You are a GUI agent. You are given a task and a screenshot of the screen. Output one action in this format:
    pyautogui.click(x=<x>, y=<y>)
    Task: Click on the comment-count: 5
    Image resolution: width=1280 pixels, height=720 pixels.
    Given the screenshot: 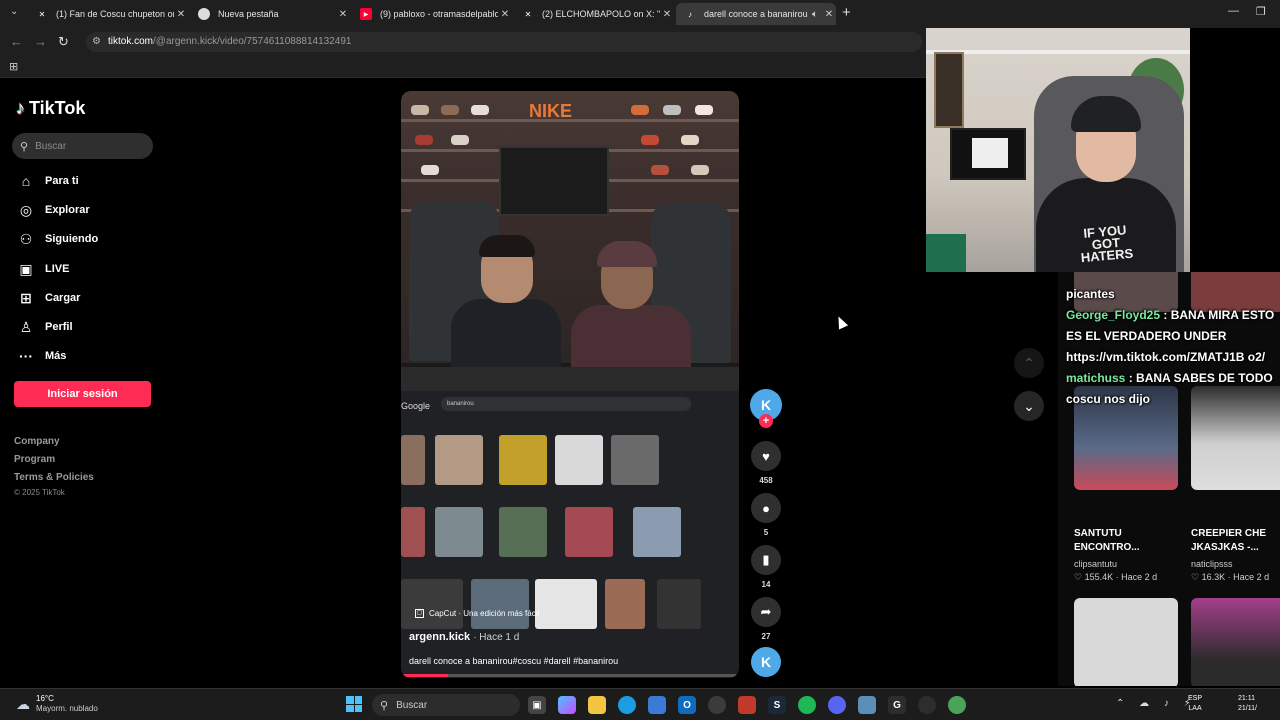 What is the action you would take?
    pyautogui.click(x=766, y=532)
    